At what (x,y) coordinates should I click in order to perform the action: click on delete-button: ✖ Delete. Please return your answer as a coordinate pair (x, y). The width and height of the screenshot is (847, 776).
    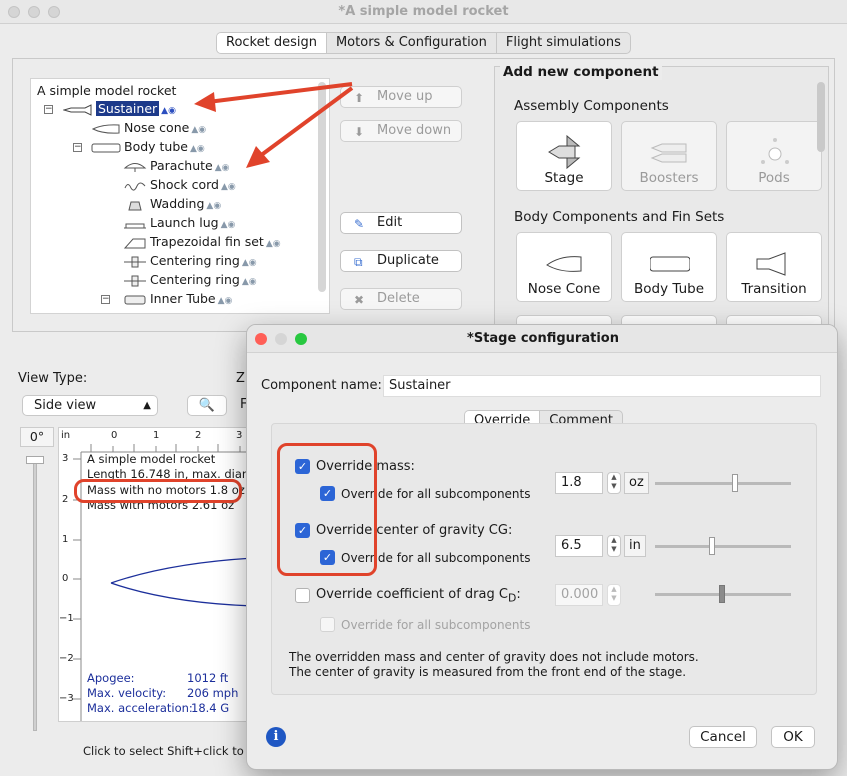
    Looking at the image, I should click on (401, 299).